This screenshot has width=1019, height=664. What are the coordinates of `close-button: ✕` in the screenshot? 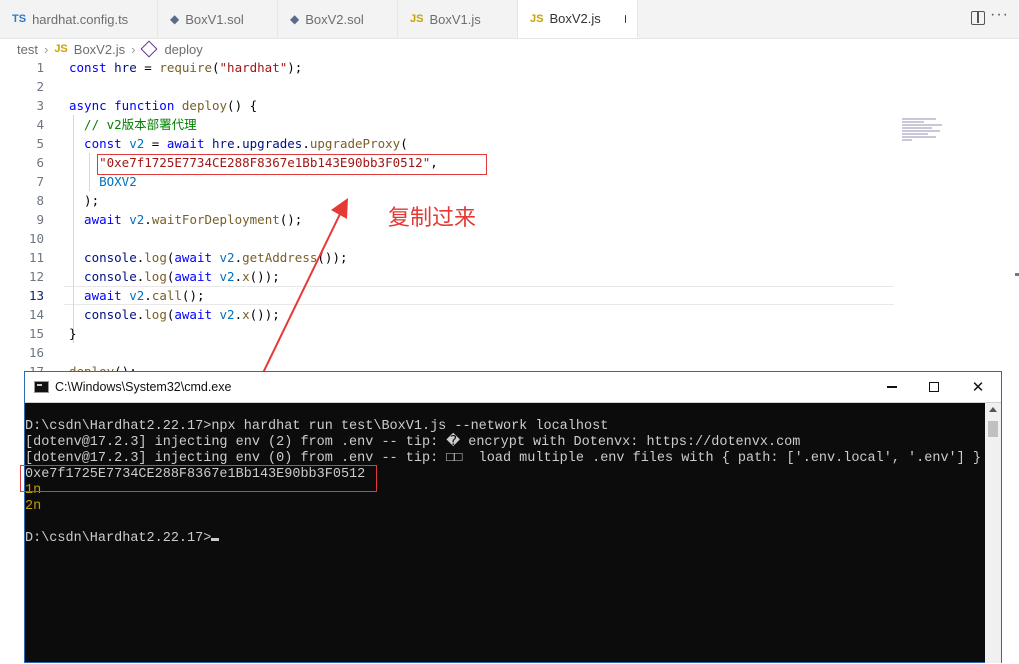 It's located at (978, 387).